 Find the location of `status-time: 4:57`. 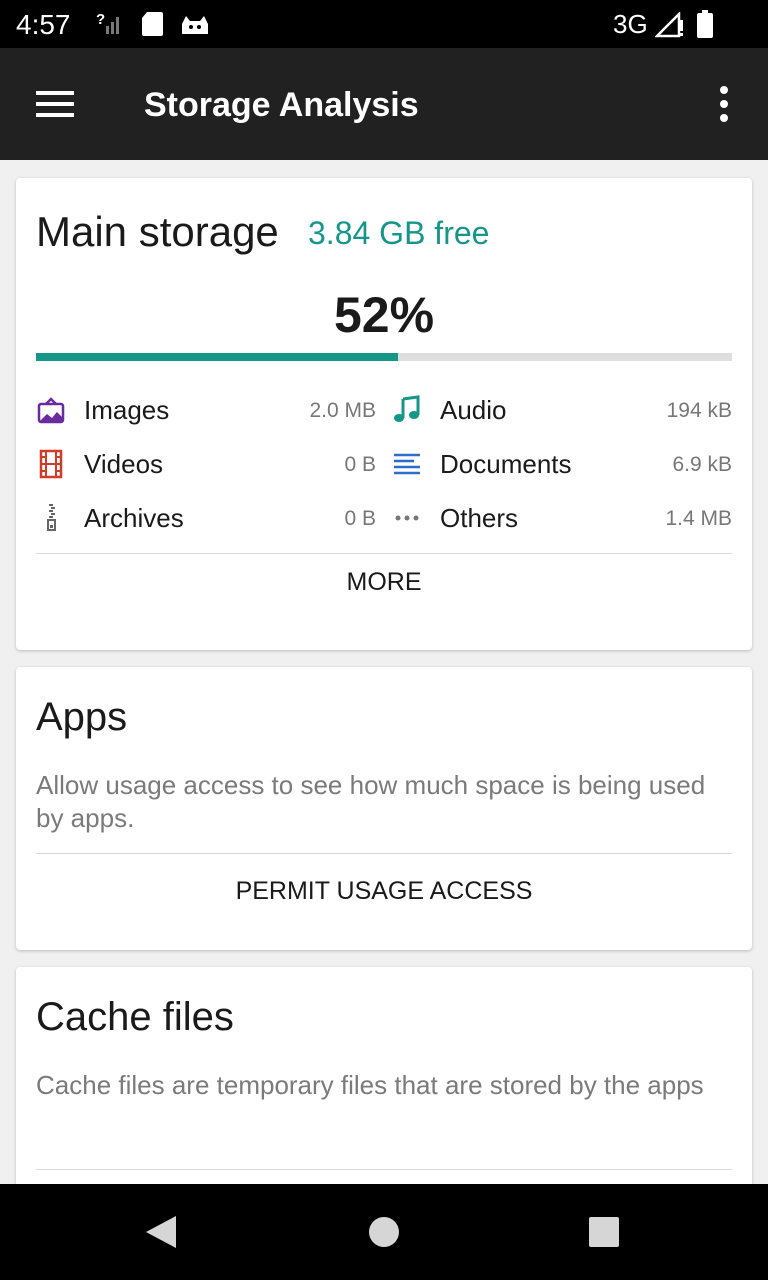

status-time: 4:57 is located at coordinates (43, 24).